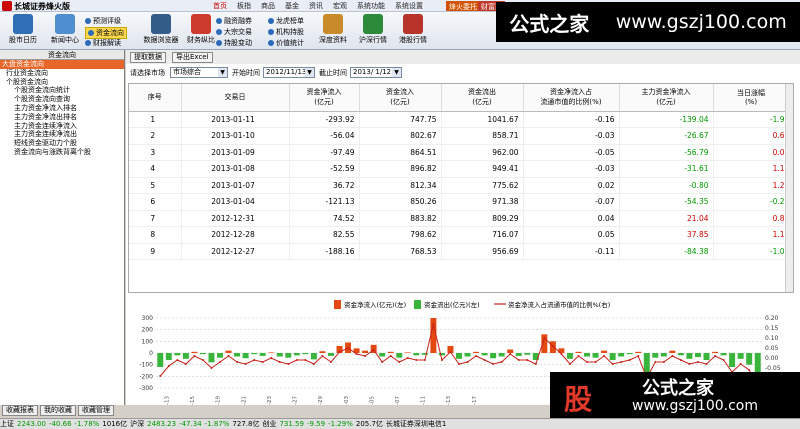  I want to click on nav-tree-item: 主力资金连续净流入, so click(62, 126).